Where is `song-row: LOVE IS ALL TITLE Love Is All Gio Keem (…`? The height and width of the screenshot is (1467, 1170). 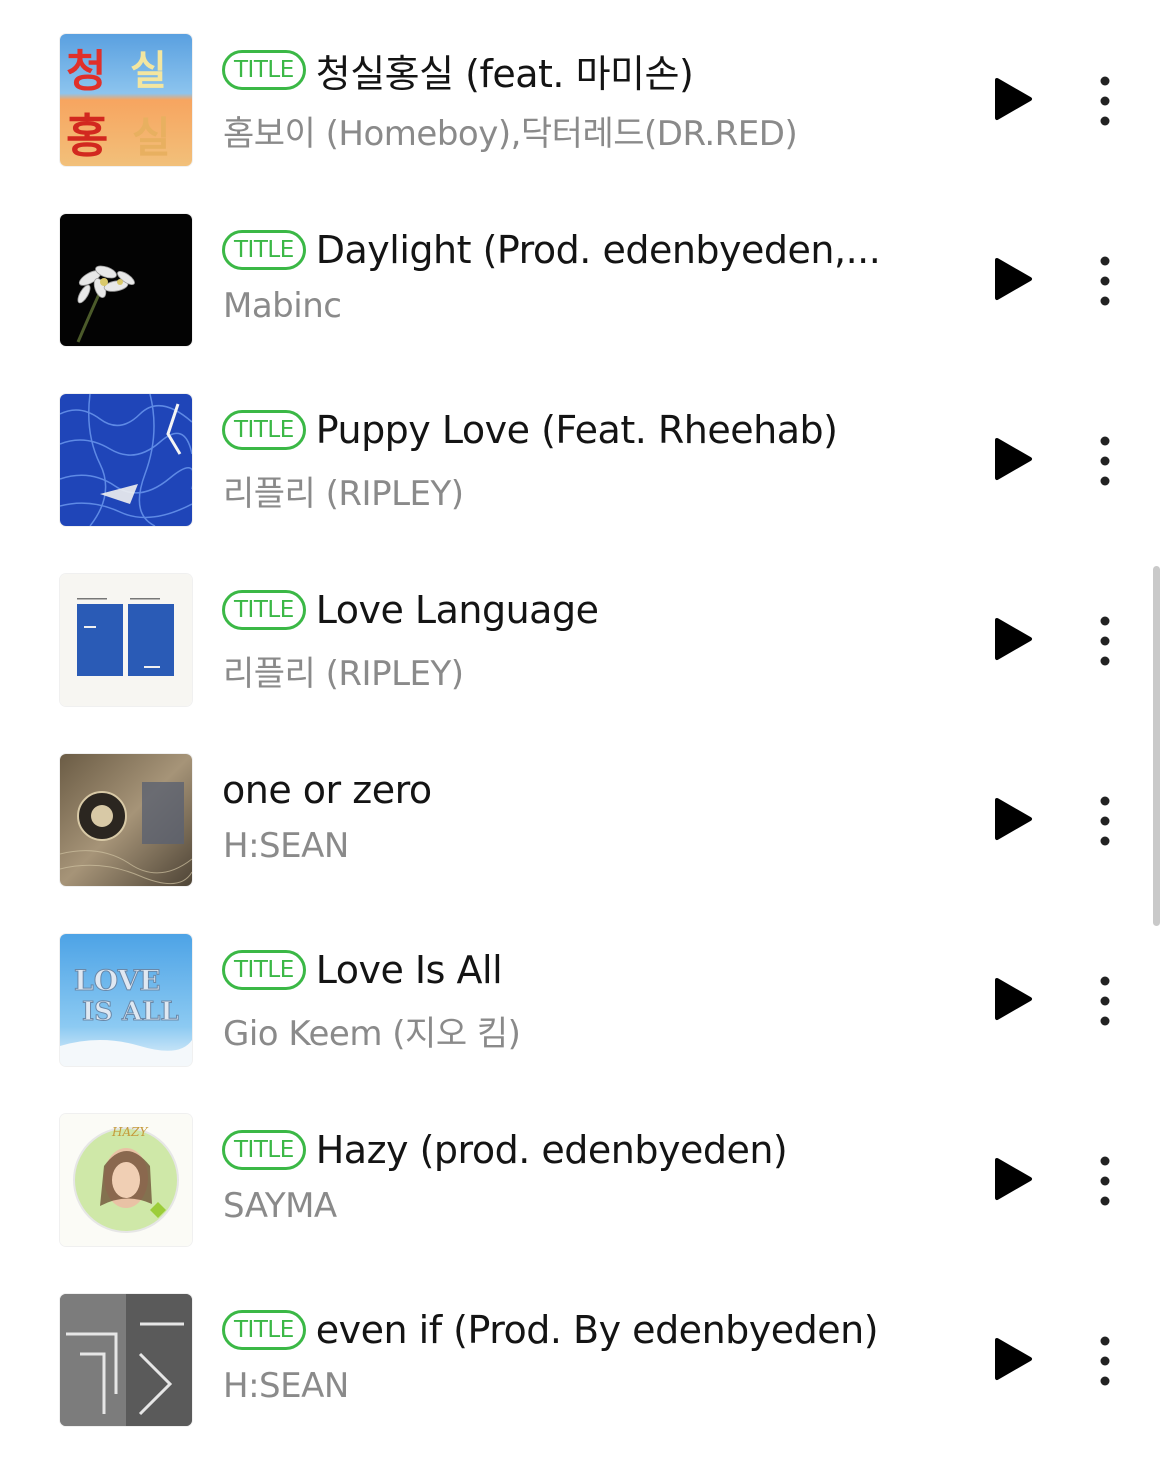 song-row: LOVE IS ALL TITLE Love Is All Gio Keem (… is located at coordinates (575, 990).